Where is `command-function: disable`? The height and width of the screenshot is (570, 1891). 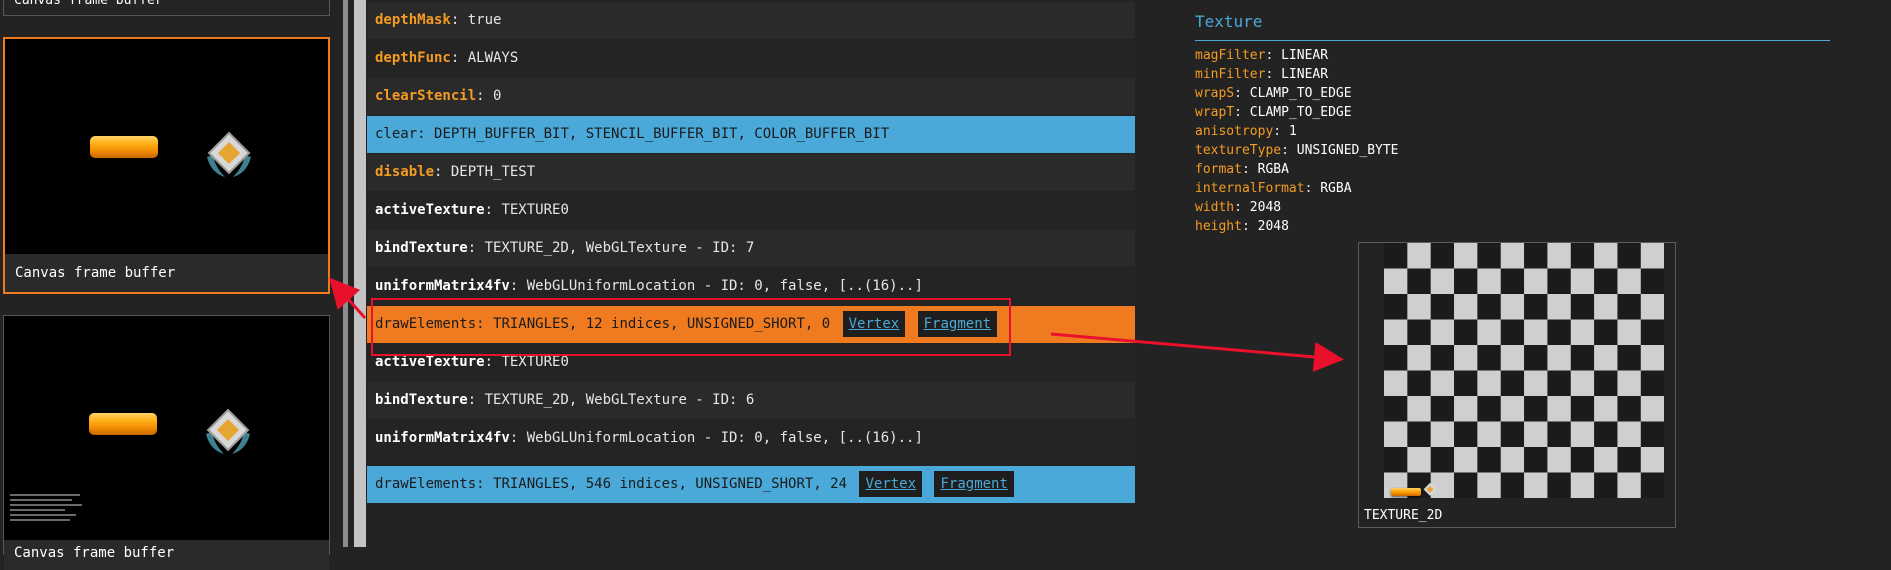
command-function: disable is located at coordinates (405, 172).